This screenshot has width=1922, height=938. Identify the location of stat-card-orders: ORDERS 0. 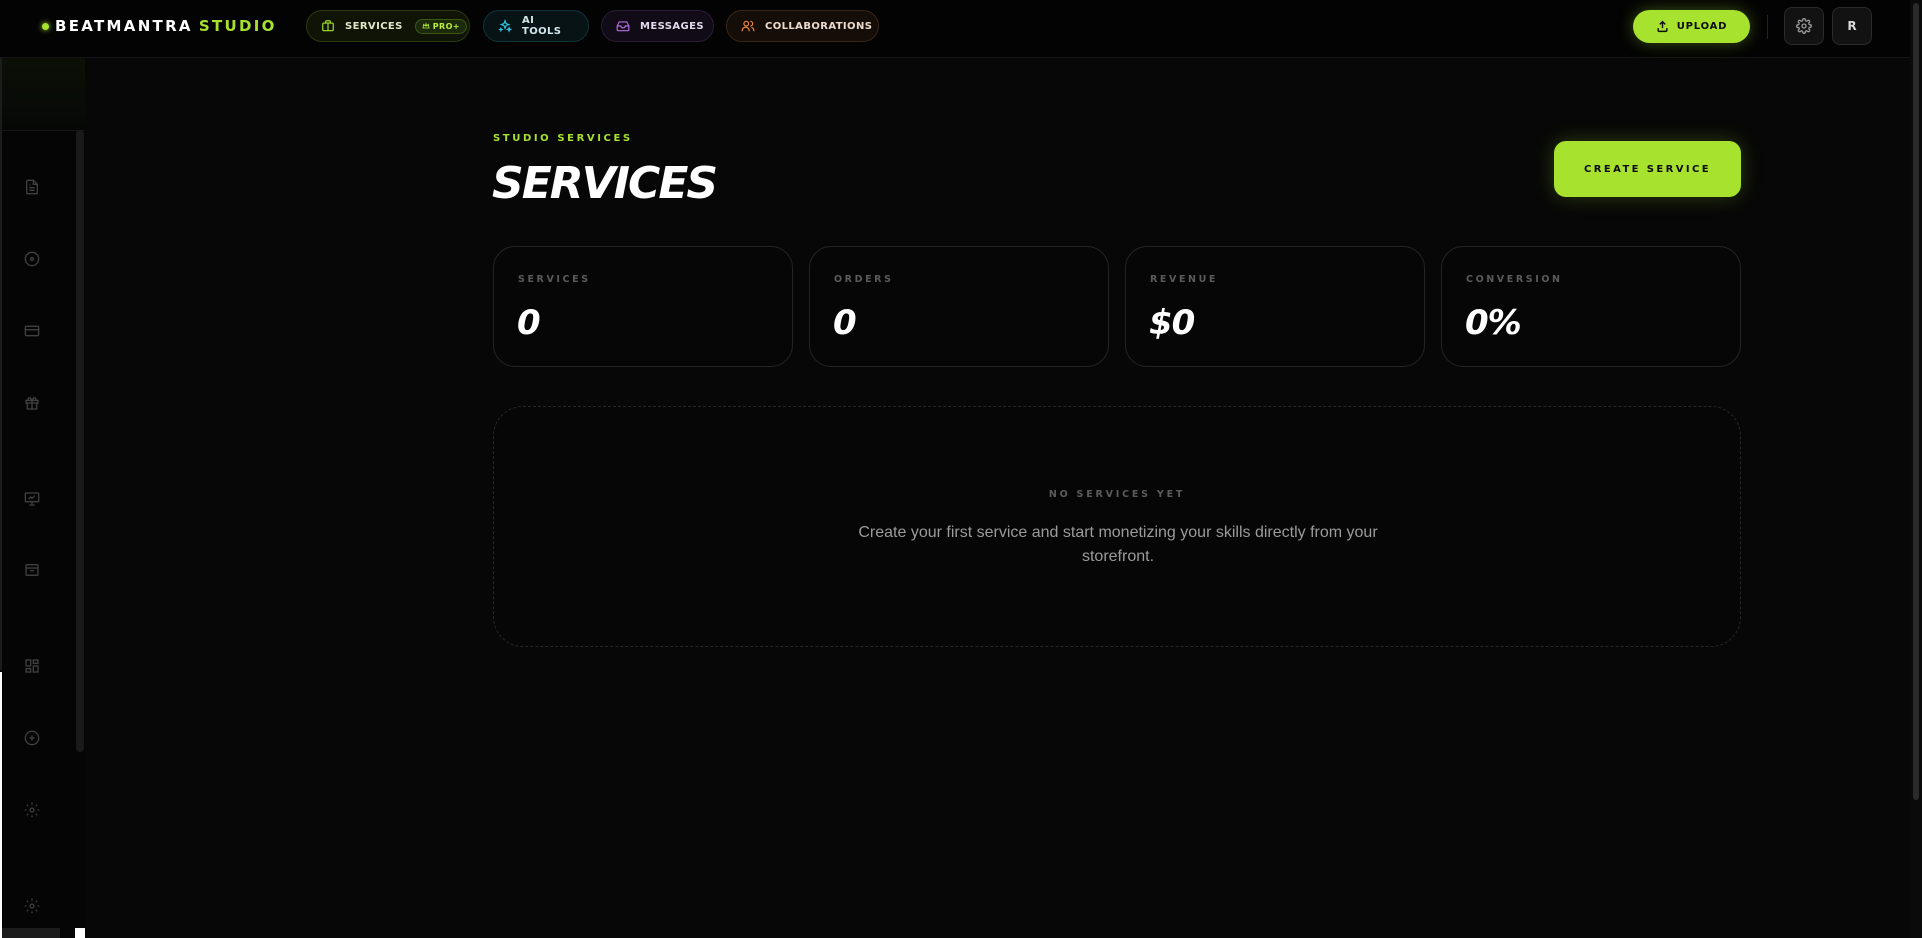
(959, 306).